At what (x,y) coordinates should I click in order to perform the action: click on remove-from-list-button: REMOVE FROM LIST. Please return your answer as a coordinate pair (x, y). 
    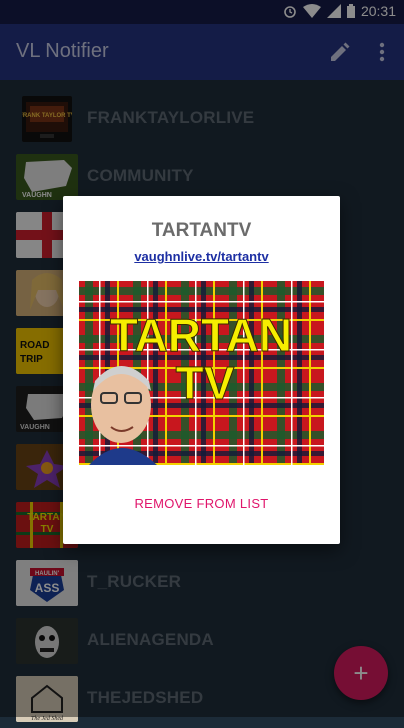
    Looking at the image, I should click on (201, 503).